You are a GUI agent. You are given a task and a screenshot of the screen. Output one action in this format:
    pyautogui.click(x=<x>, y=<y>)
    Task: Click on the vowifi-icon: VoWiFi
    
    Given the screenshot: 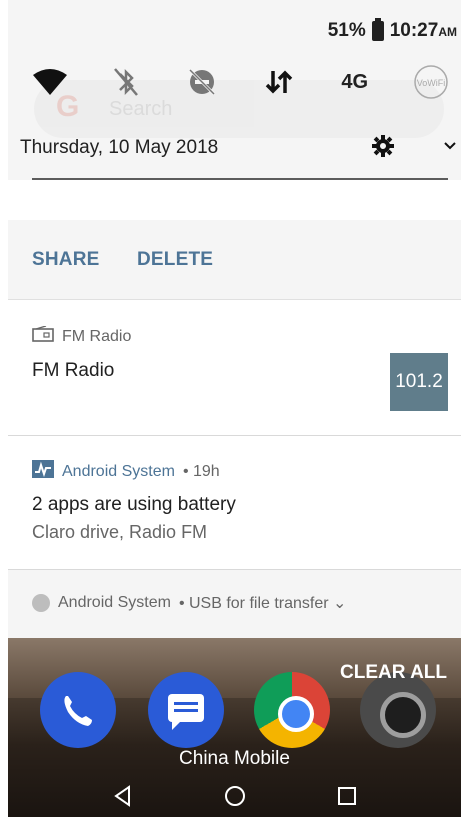 What is the action you would take?
    pyautogui.click(x=431, y=82)
    